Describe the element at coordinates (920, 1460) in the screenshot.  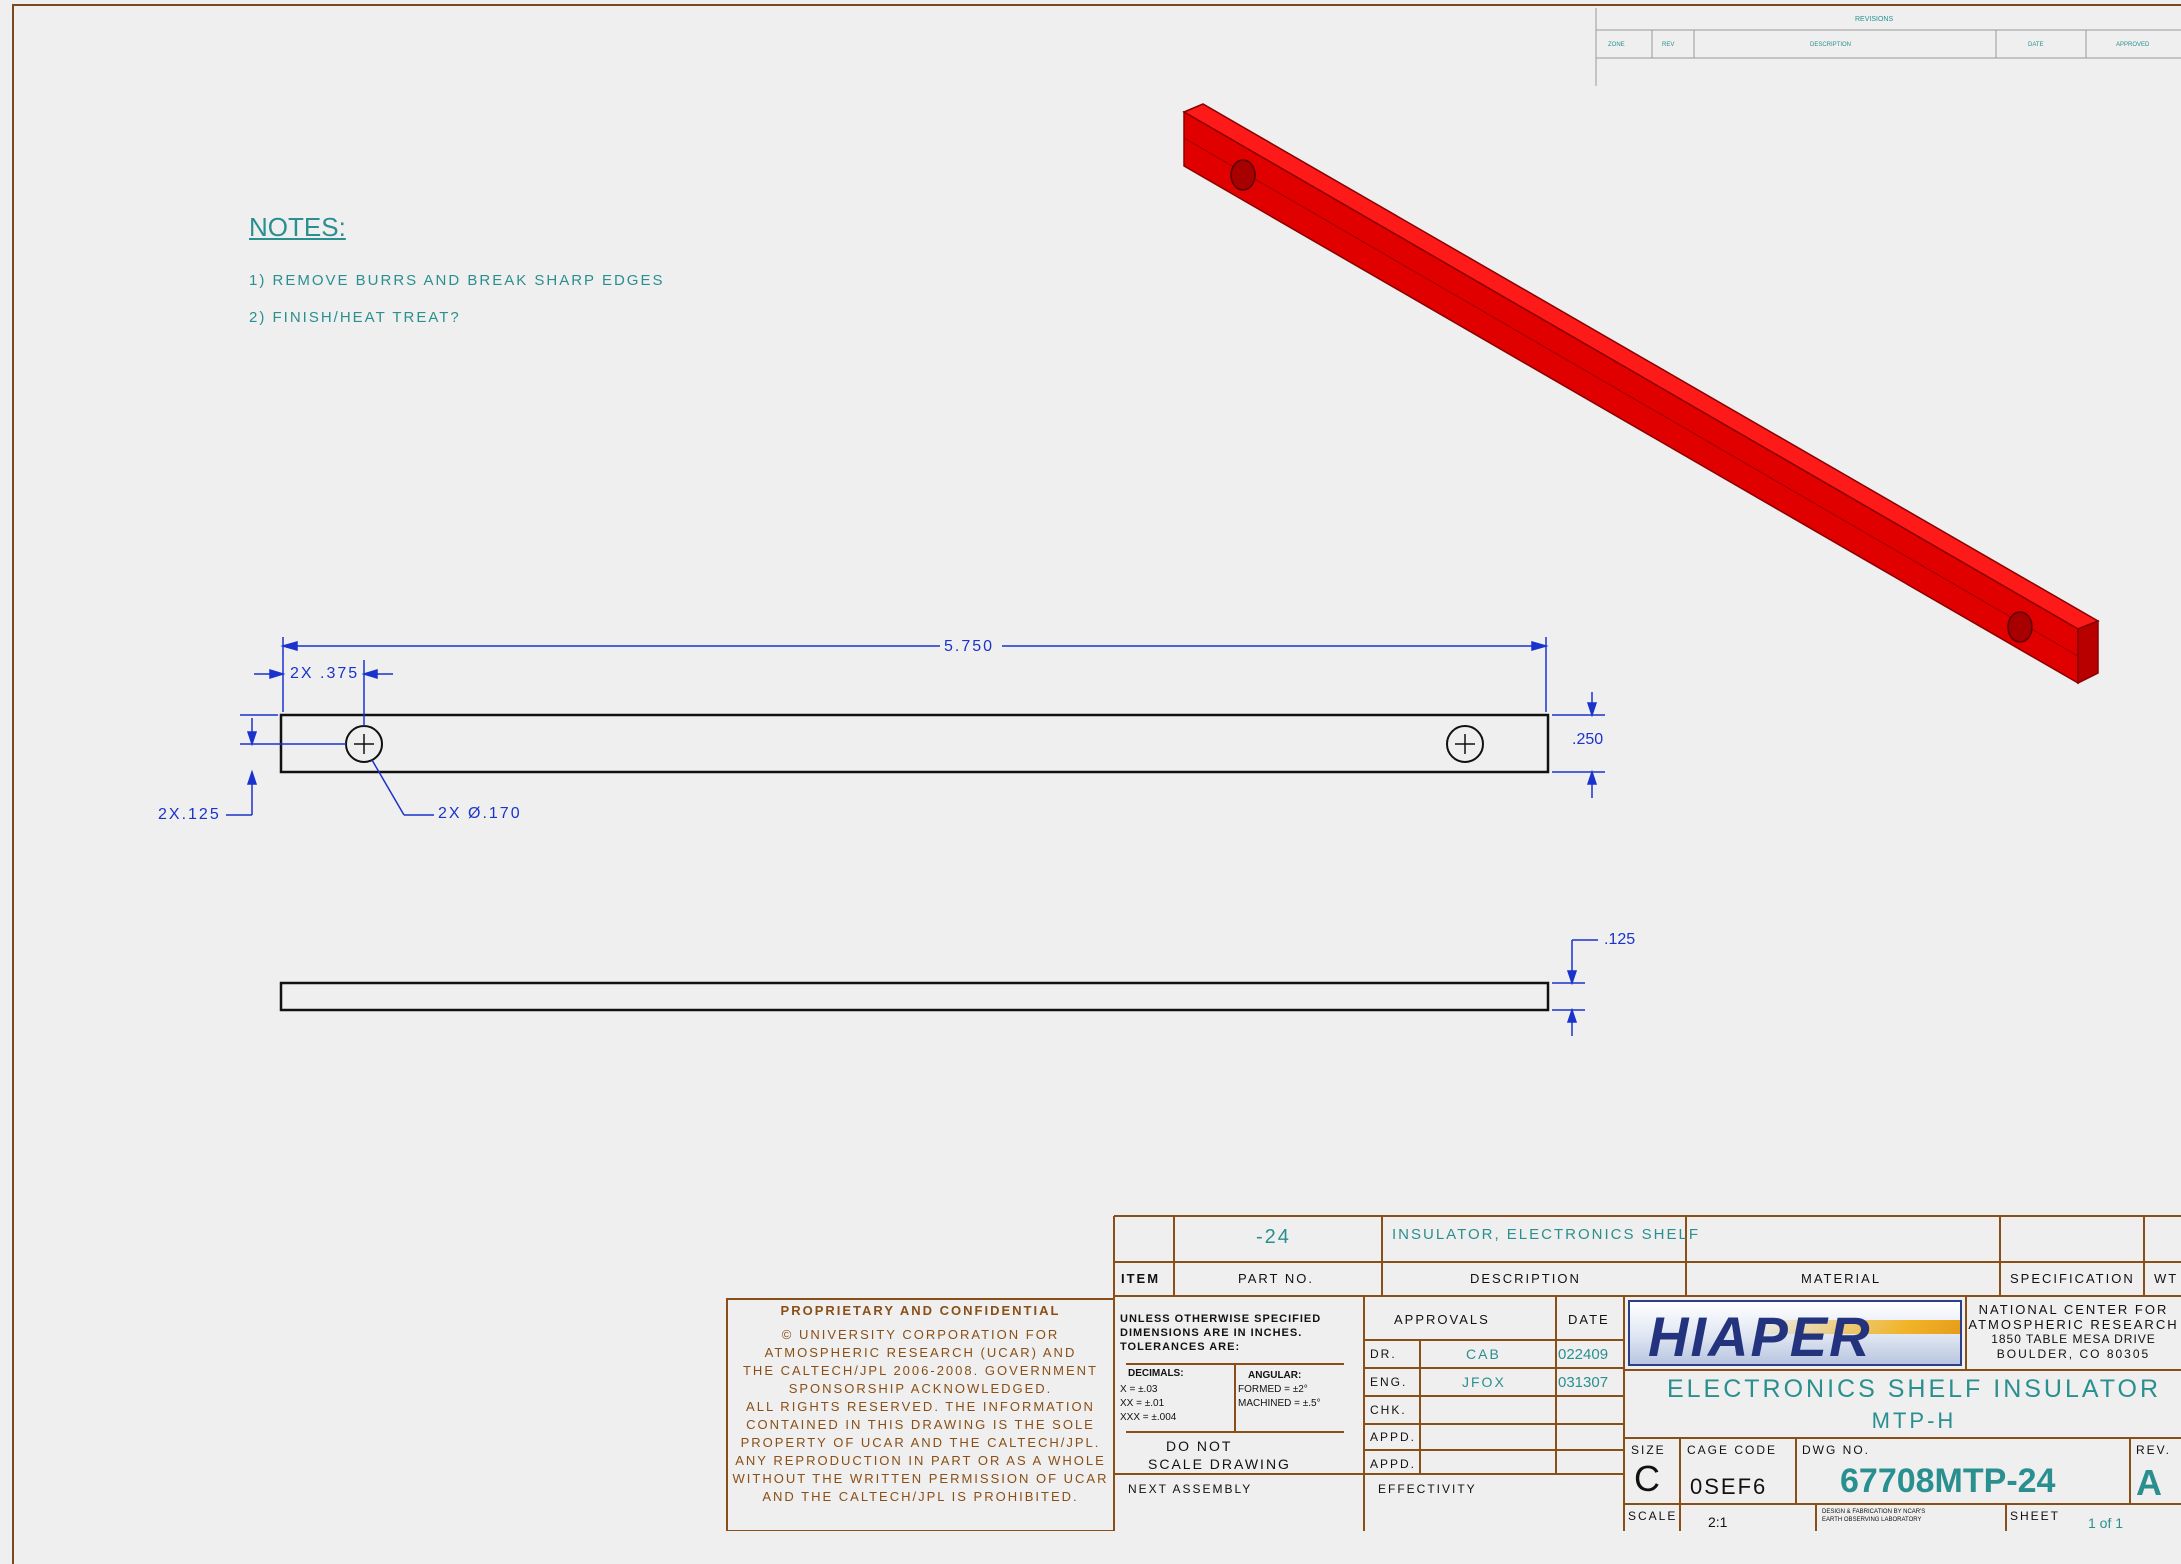
I see `proprietary-line: ANY REPRODUCTION IN PART OR AS A WHOLE` at that location.